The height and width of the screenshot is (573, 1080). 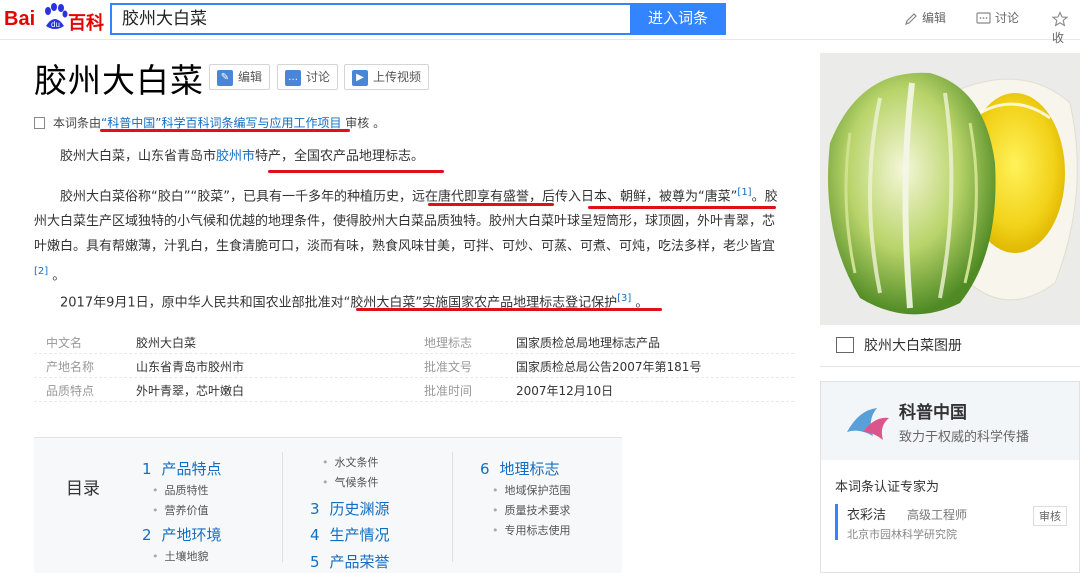 What do you see at coordinates (397, 77) in the screenshot?
I see `upload-video-label: 上传视频` at bounding box center [397, 77].